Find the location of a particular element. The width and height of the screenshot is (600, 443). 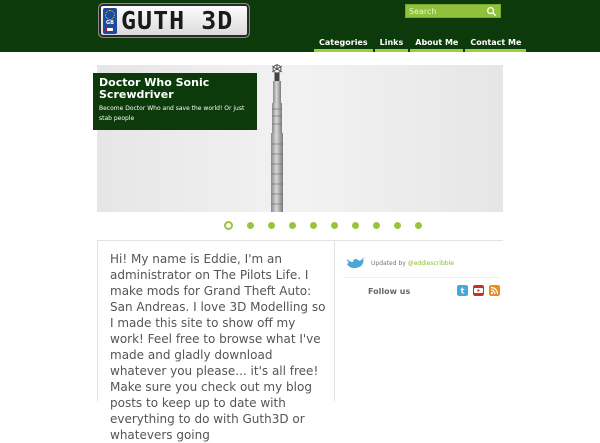

social-links: t is located at coordinates (481, 290).